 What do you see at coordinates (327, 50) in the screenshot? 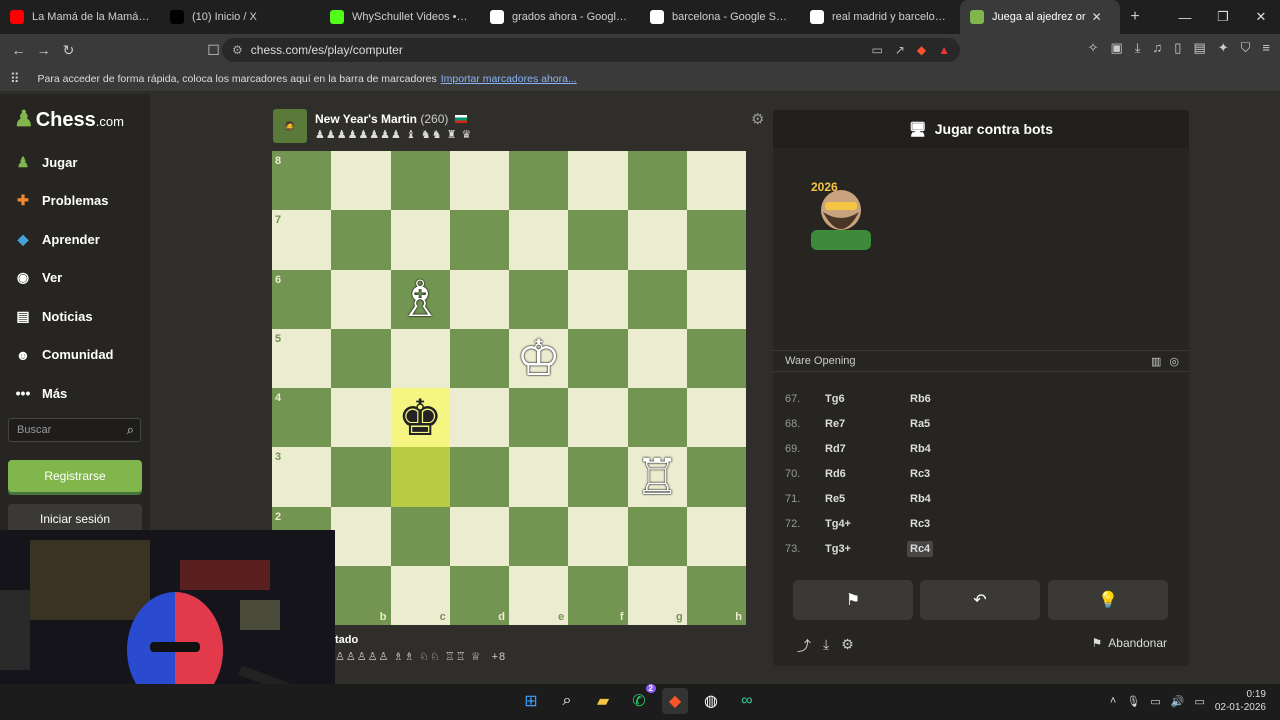
I see `url-text: chess.com/es/play/computer` at bounding box center [327, 50].